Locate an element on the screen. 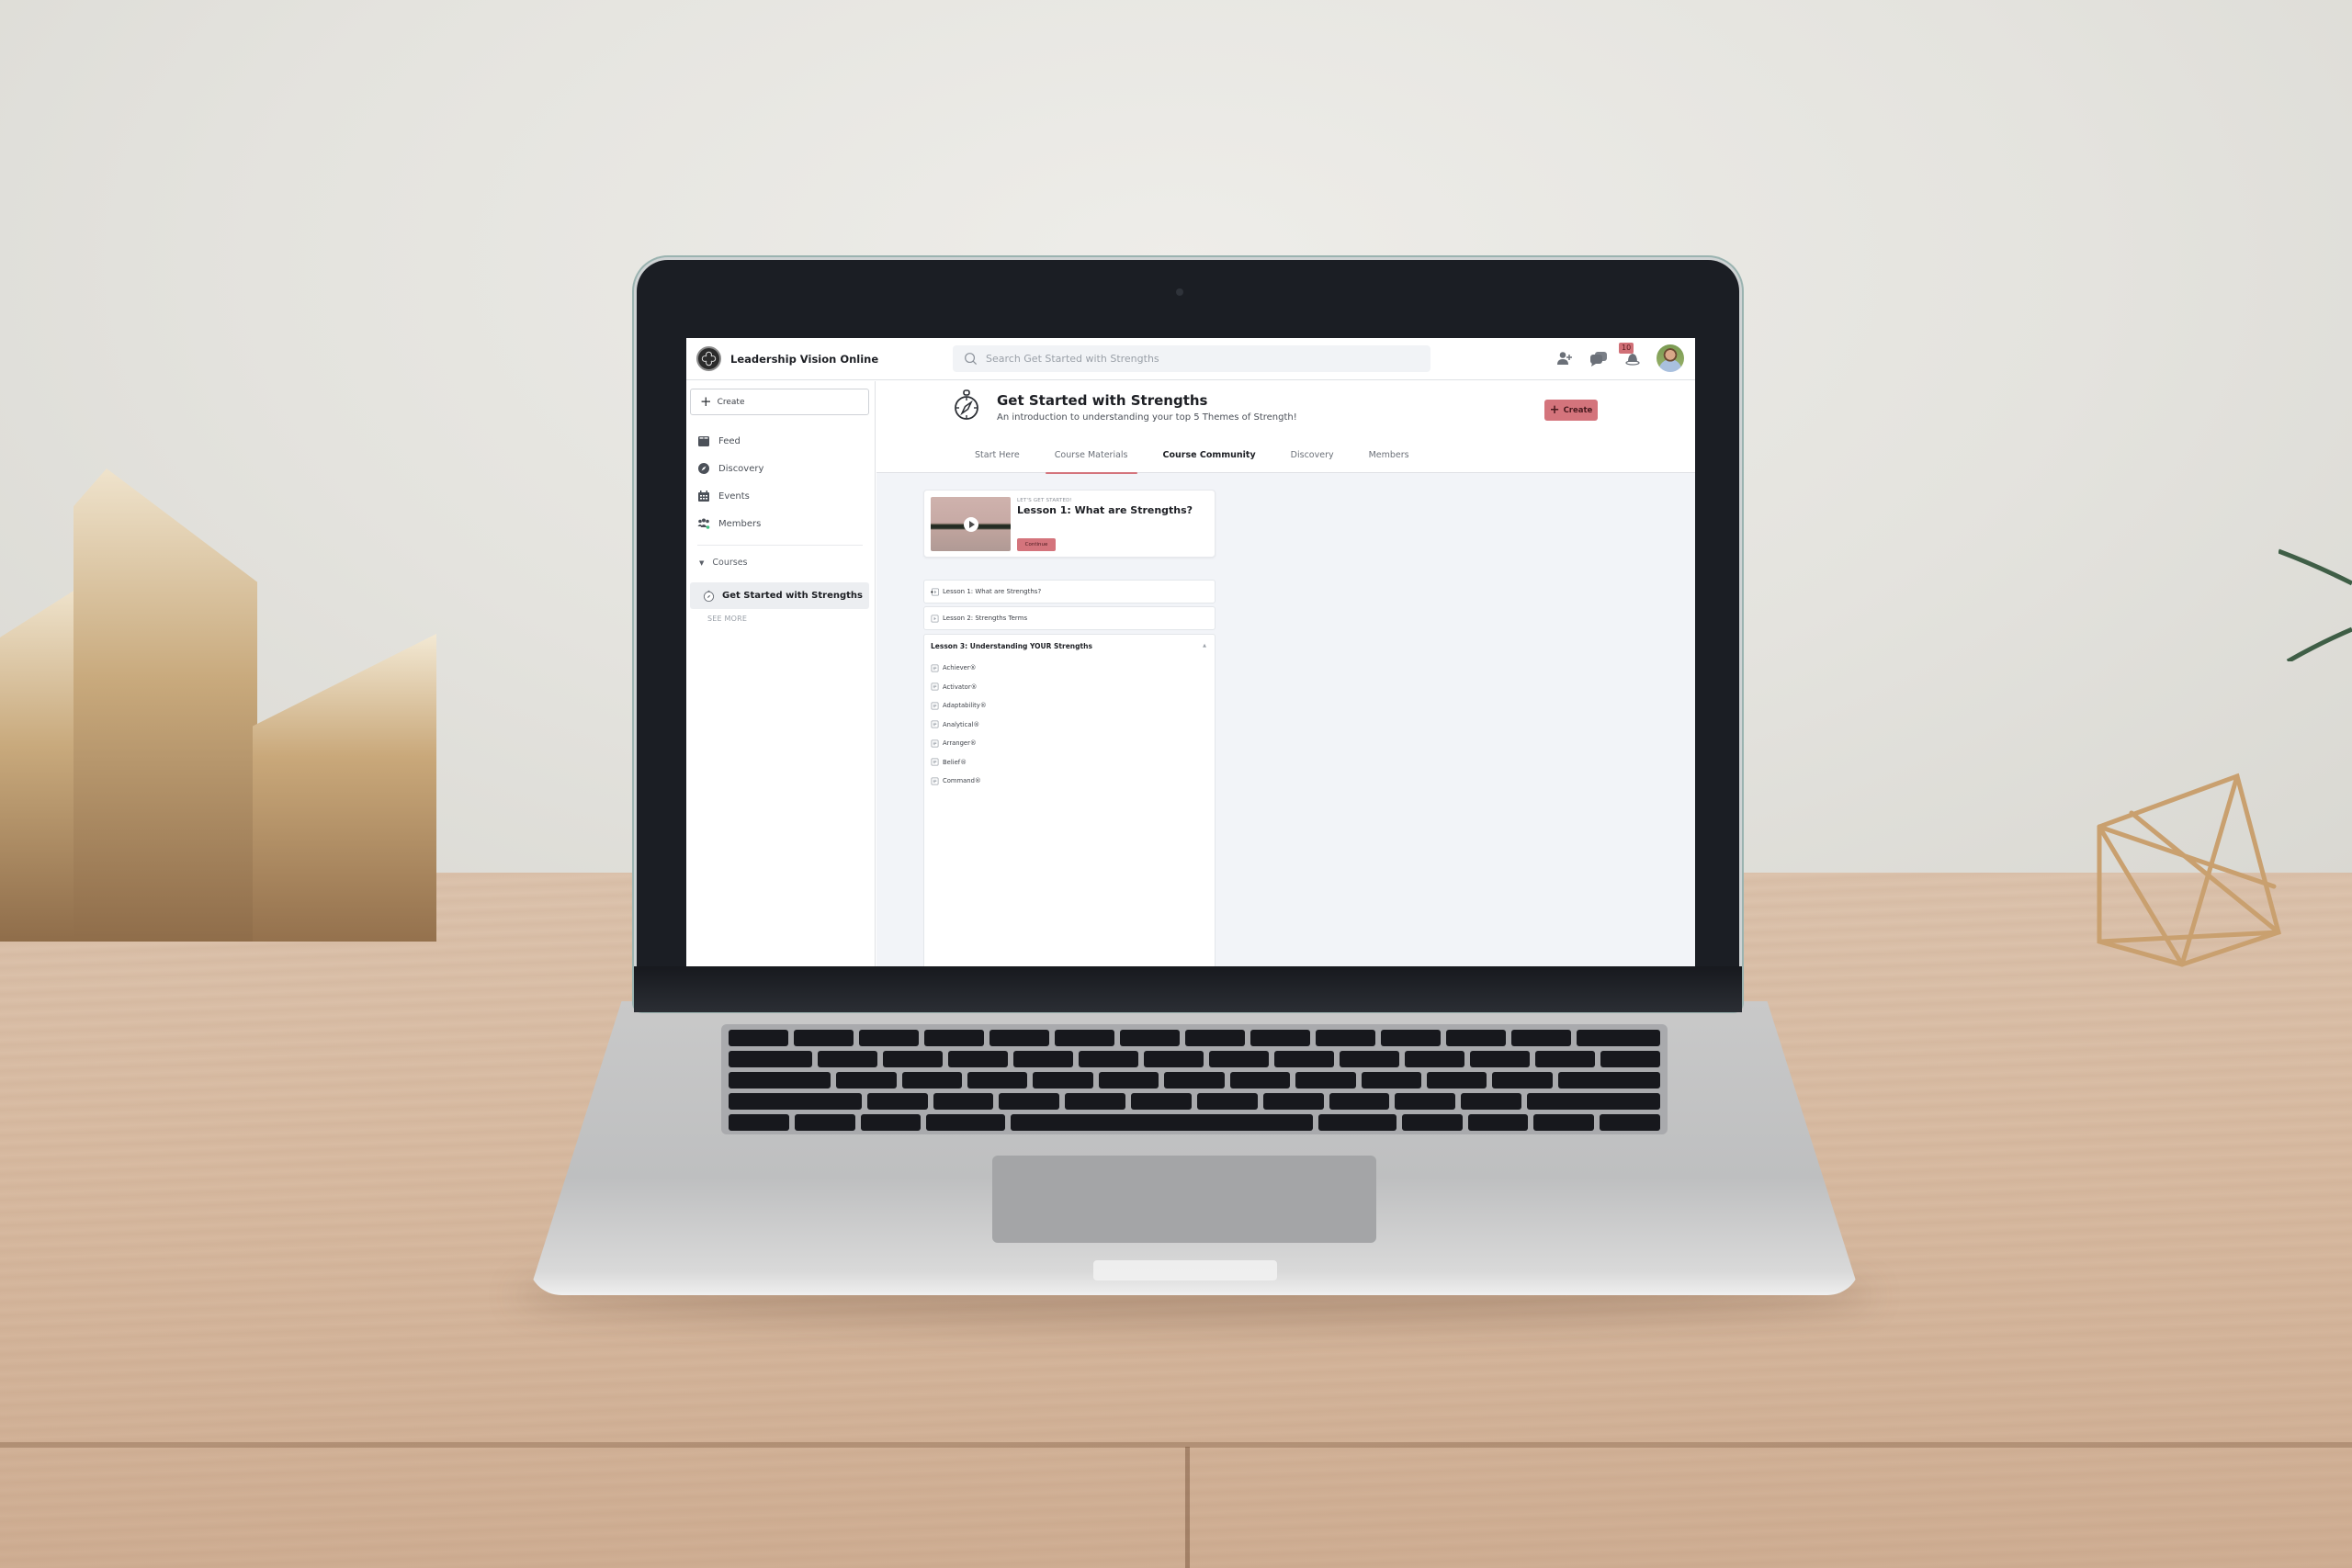 The width and height of the screenshot is (2352, 1568). laptop-keyboard is located at coordinates (1195, 1079).